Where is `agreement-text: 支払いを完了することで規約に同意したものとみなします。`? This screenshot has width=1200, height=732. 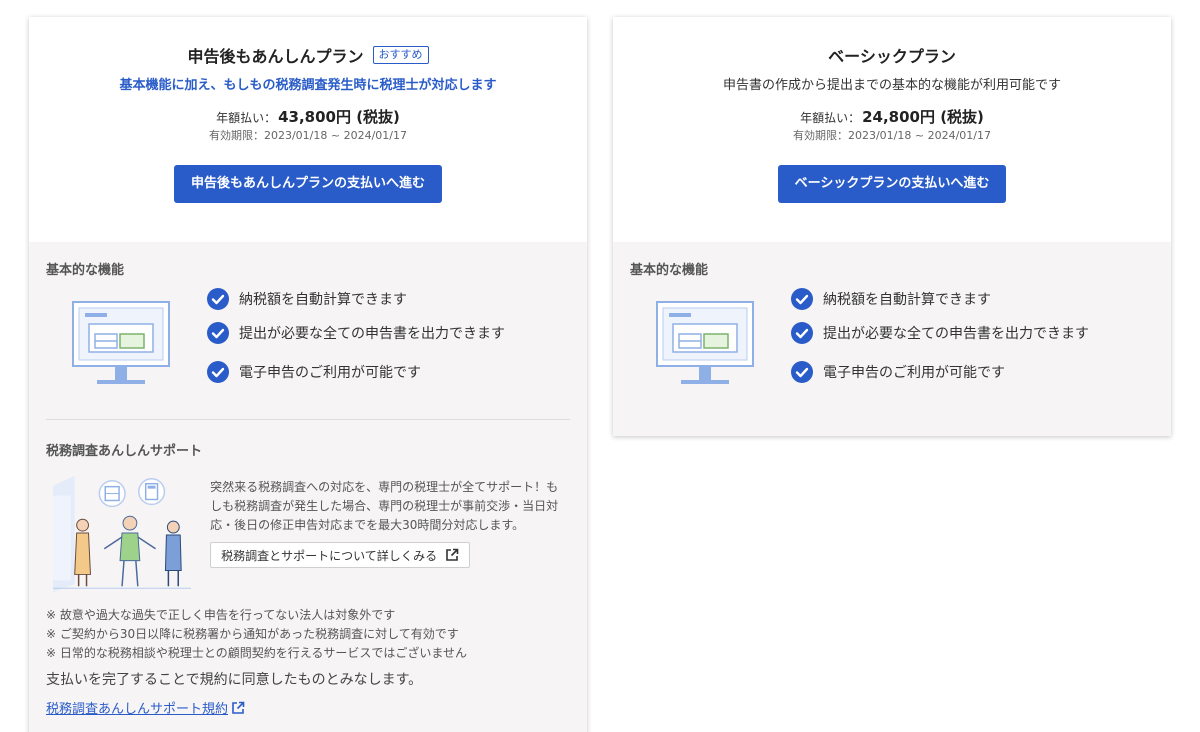 agreement-text: 支払いを完了することで規約に同意したものとみなします。 is located at coordinates (234, 680).